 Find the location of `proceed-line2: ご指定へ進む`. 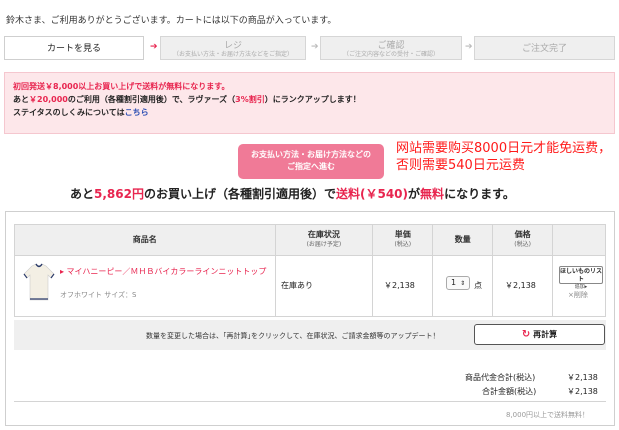

proceed-line2: ご指定へ進む is located at coordinates (311, 166).